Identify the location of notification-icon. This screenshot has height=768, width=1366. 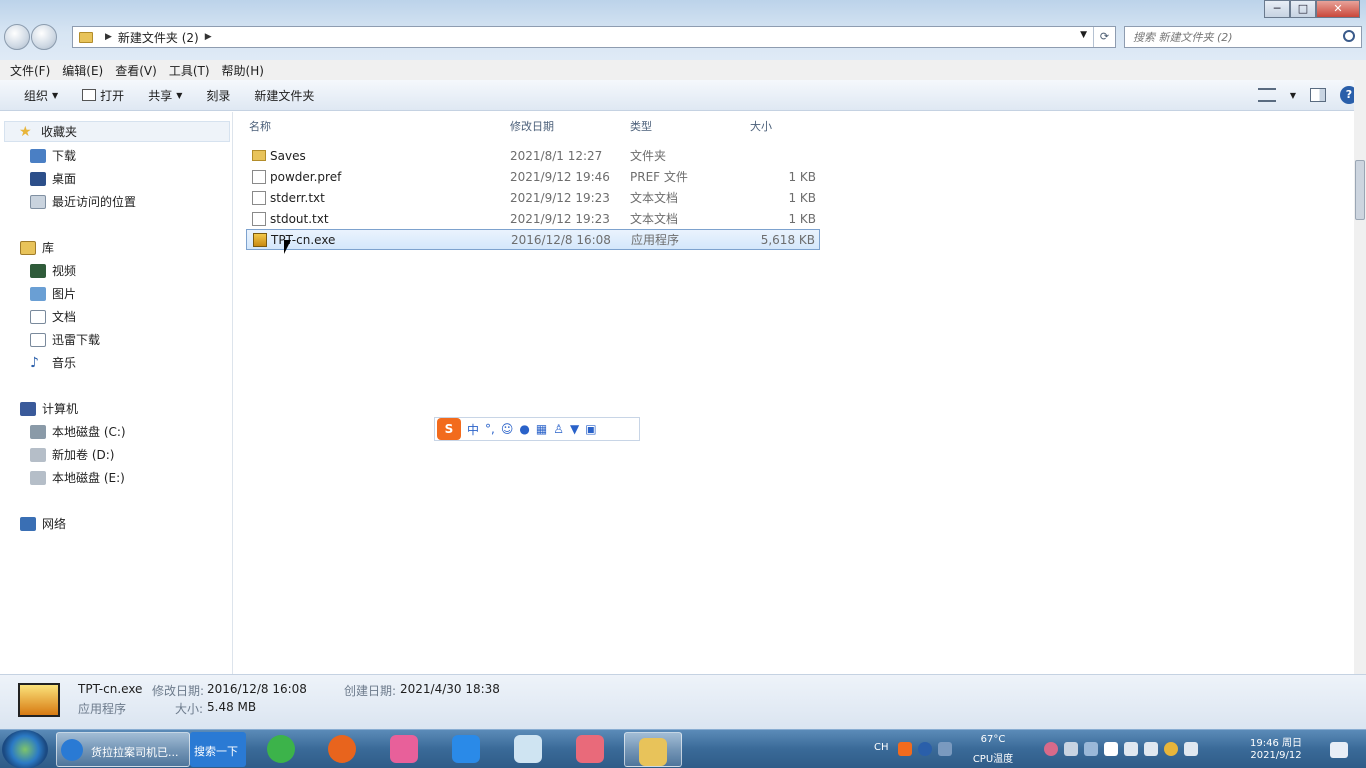
(1339, 750).